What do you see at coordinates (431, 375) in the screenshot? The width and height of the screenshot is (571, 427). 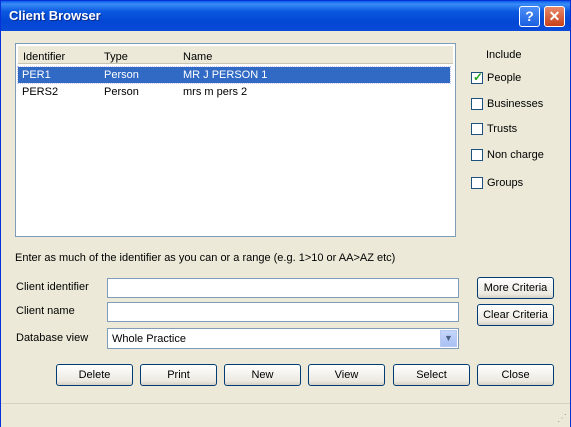 I see `select-button: Select` at bounding box center [431, 375].